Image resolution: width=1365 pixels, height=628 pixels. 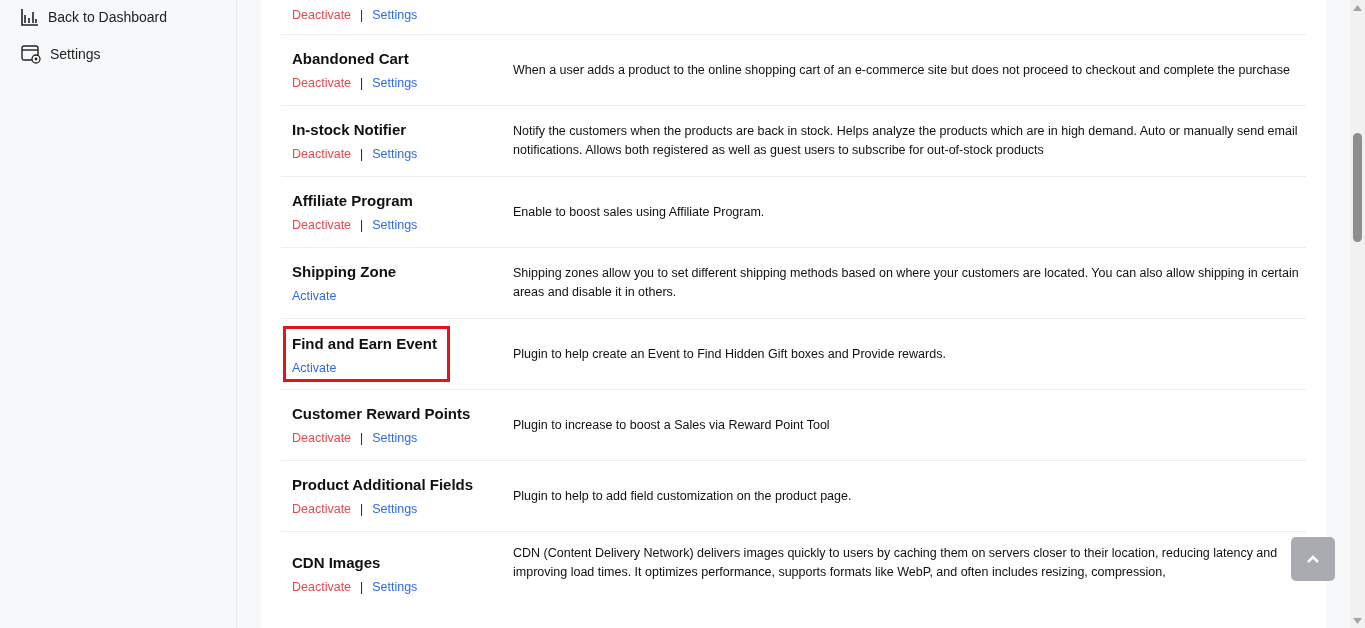 I want to click on scrollbar-thumb, so click(x=1357, y=187).